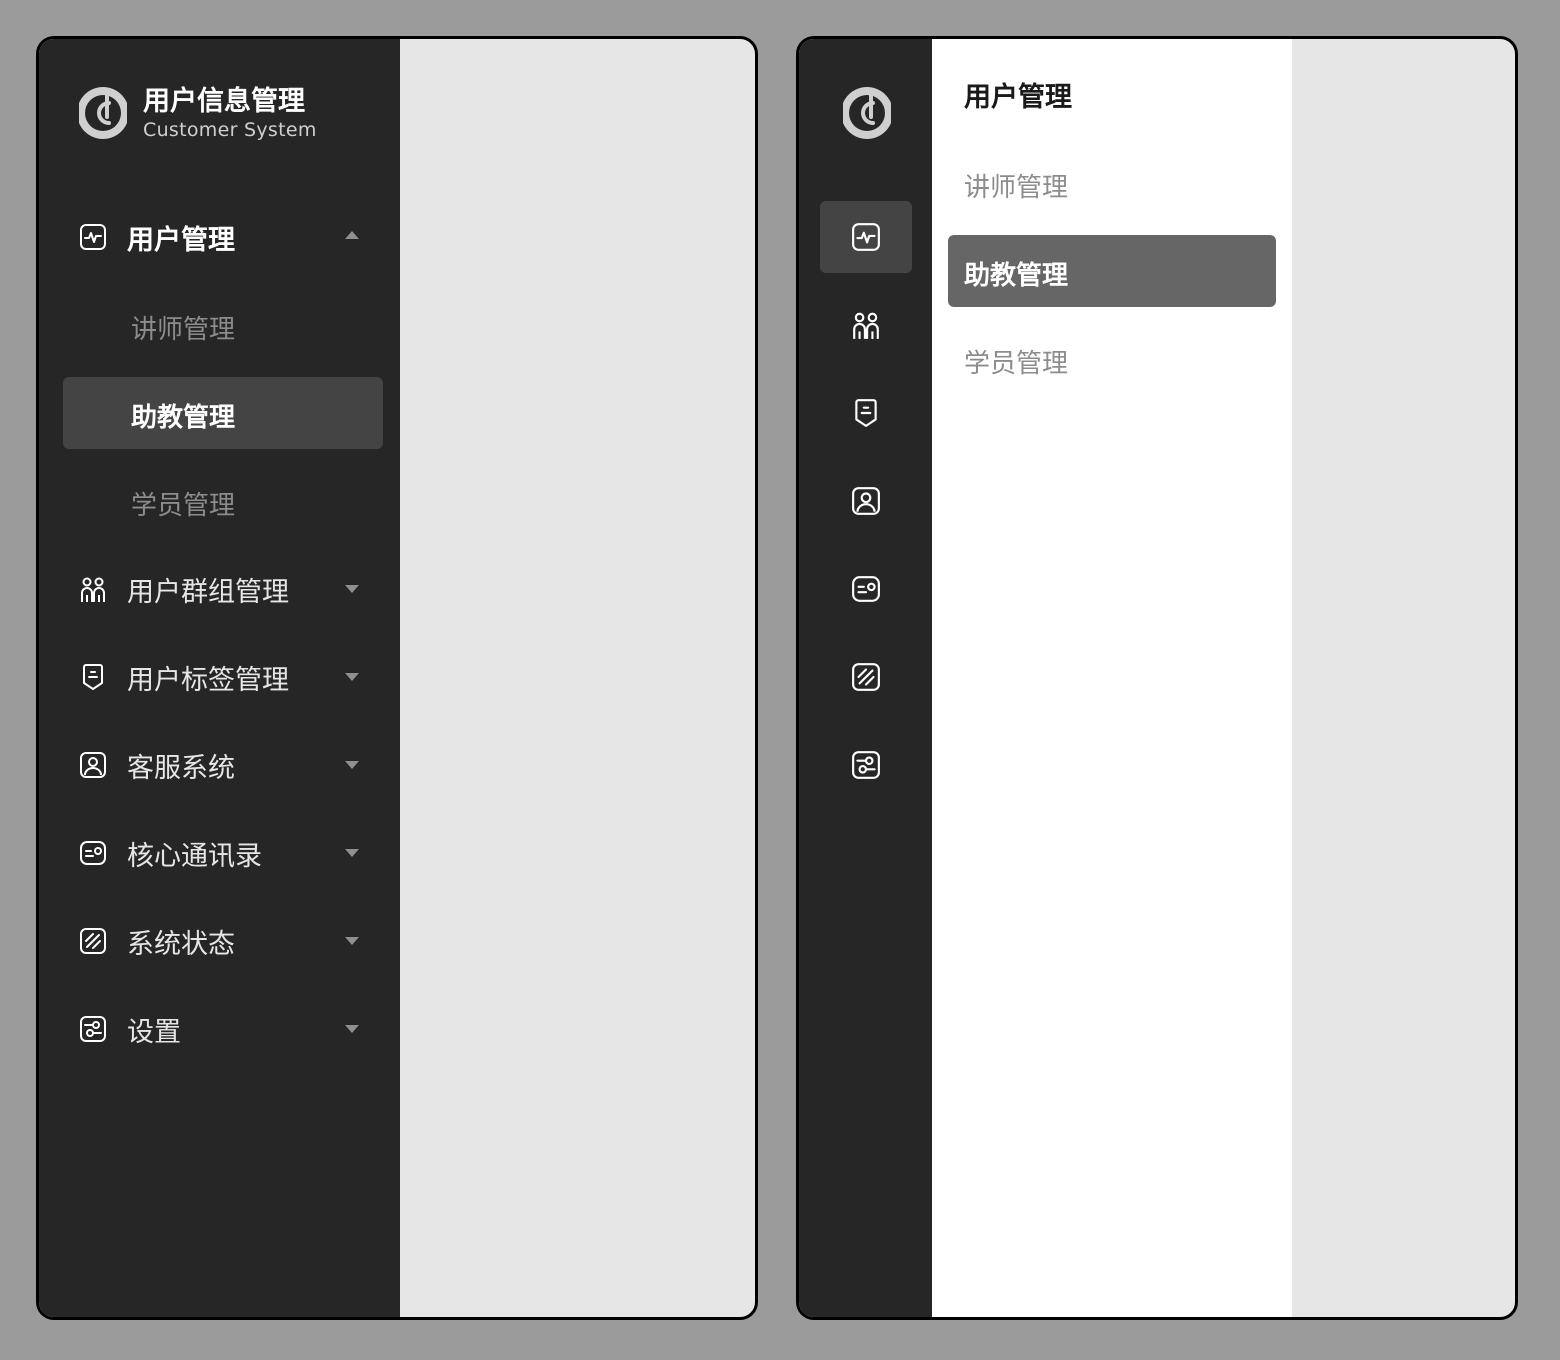 This screenshot has width=1560, height=1360. I want to click on sidebar-item-user-groups: 用户群组管理, so click(223, 589).